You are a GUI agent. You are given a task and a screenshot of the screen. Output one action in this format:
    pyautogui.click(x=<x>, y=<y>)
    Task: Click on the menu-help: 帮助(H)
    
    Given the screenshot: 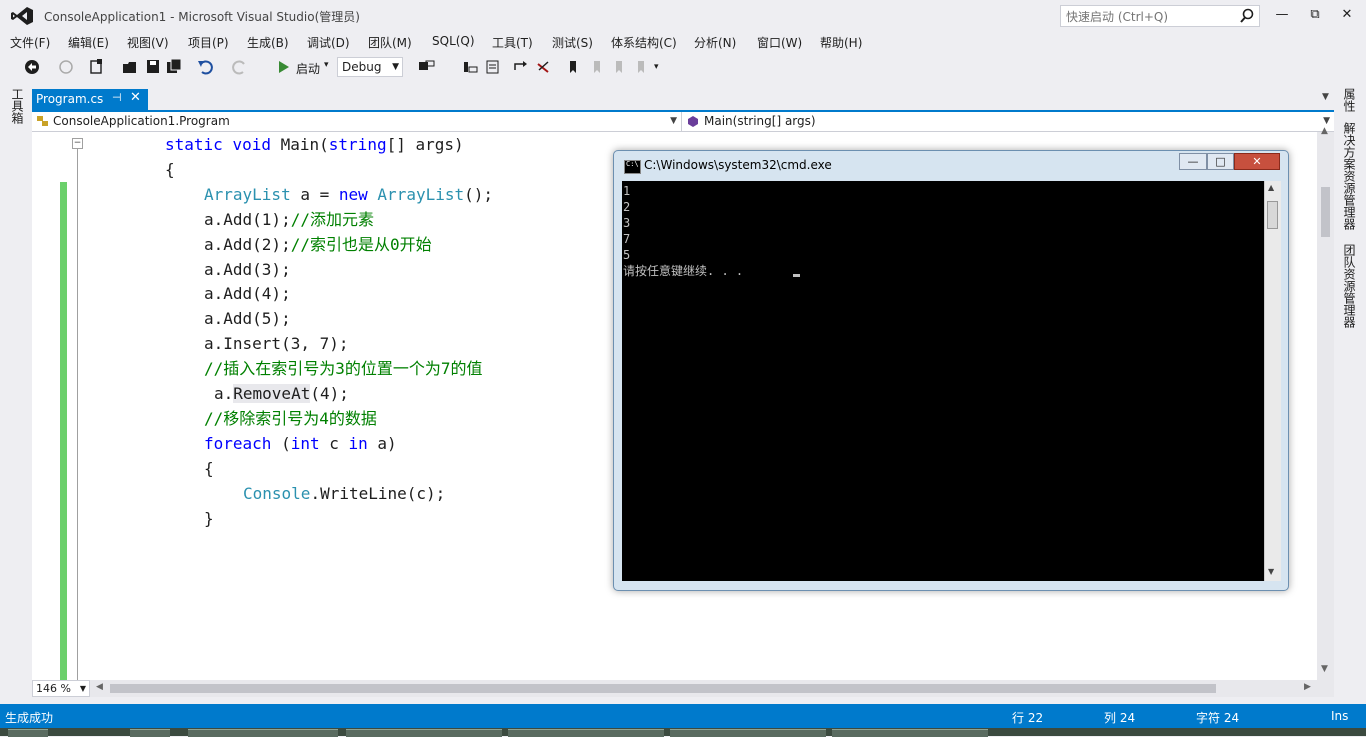 What is the action you would take?
    pyautogui.click(x=841, y=42)
    